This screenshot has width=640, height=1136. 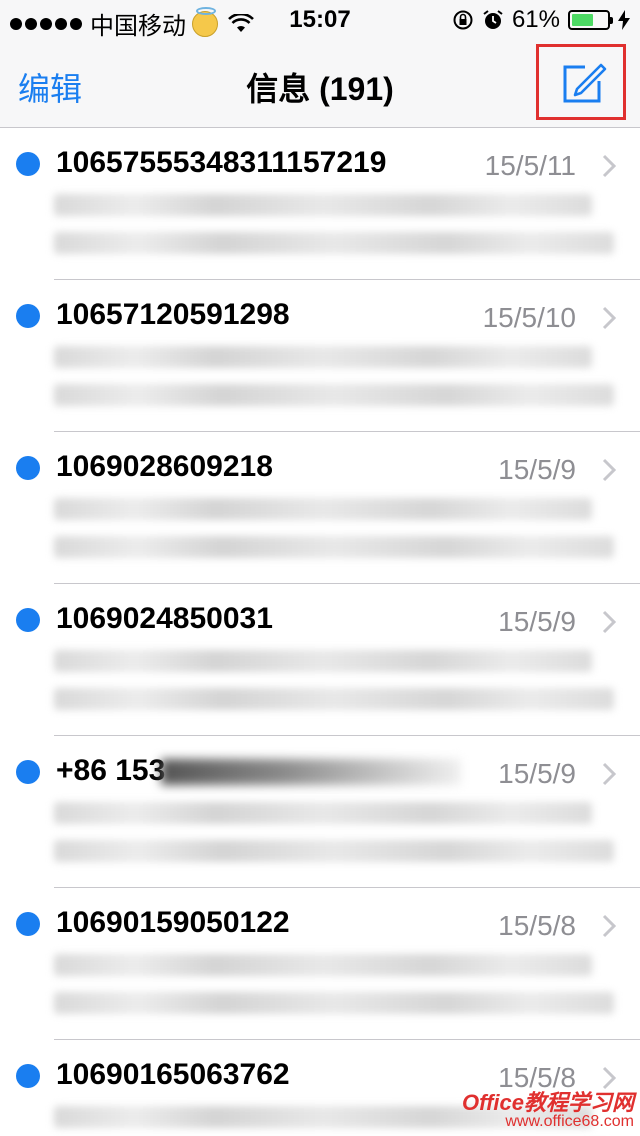 I want to click on message-row: 1069028609218 15/5/9, so click(x=320, y=508).